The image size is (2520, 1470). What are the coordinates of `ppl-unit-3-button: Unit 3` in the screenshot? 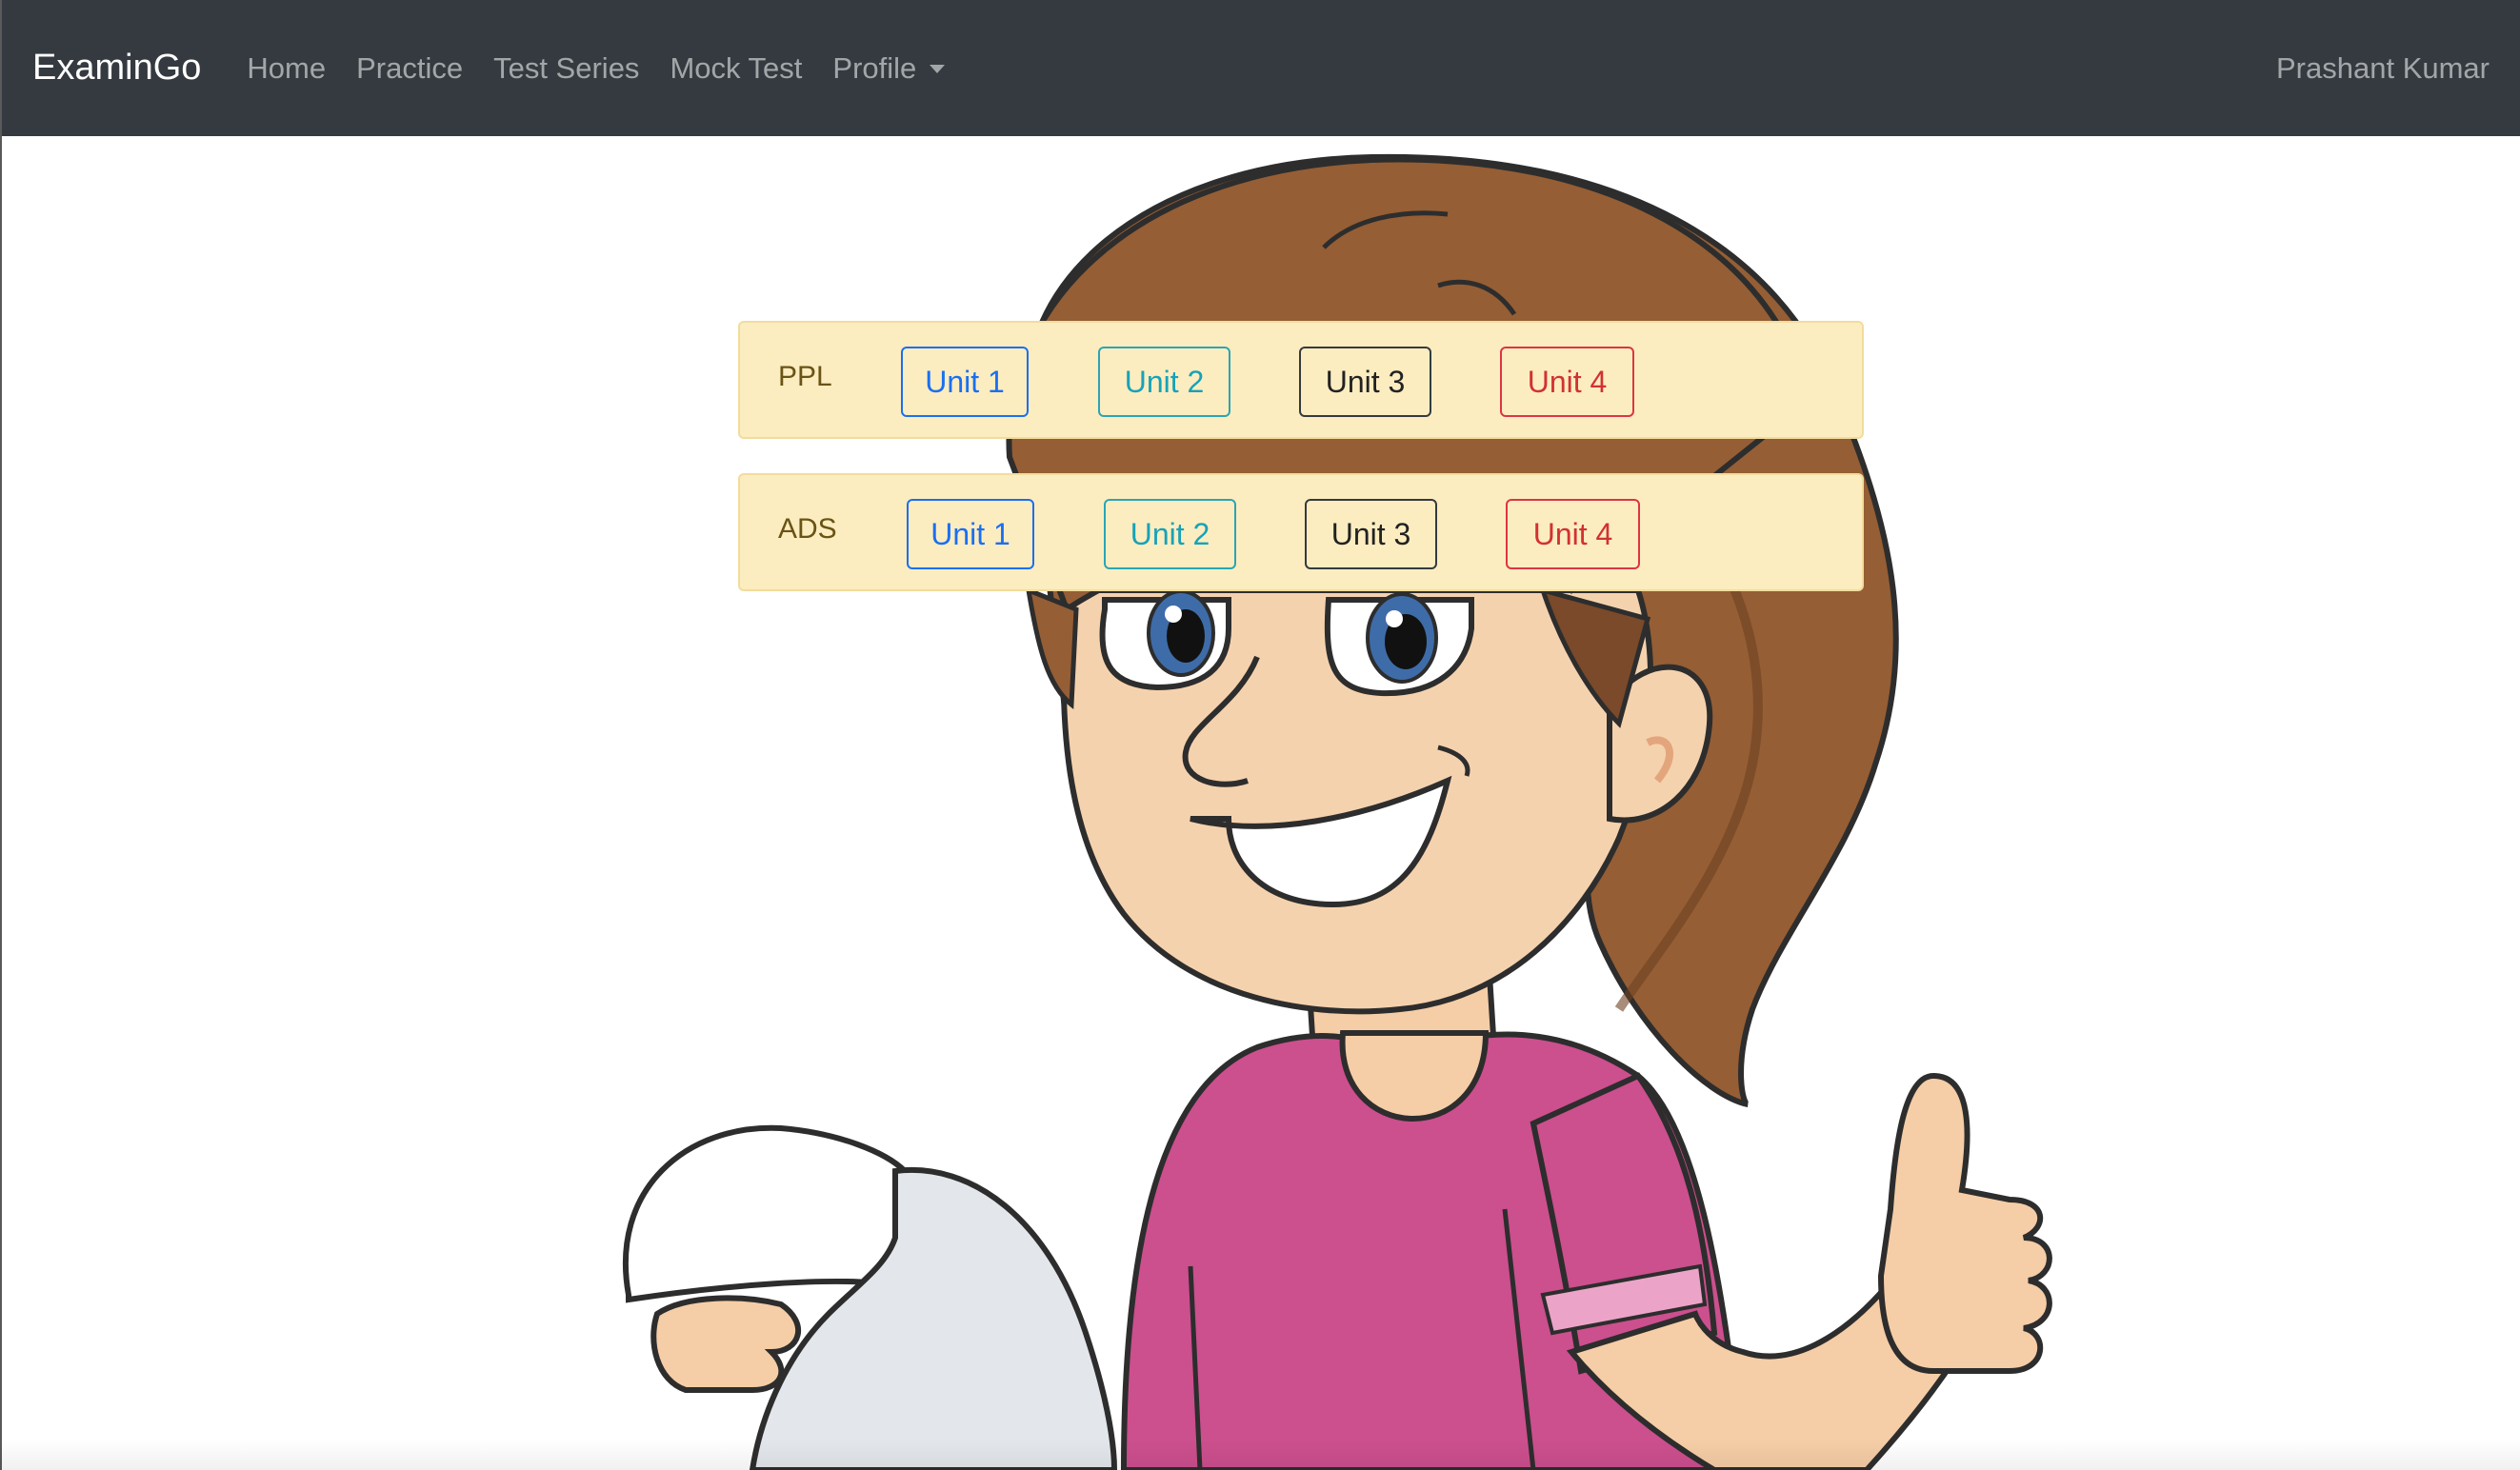 It's located at (1365, 382).